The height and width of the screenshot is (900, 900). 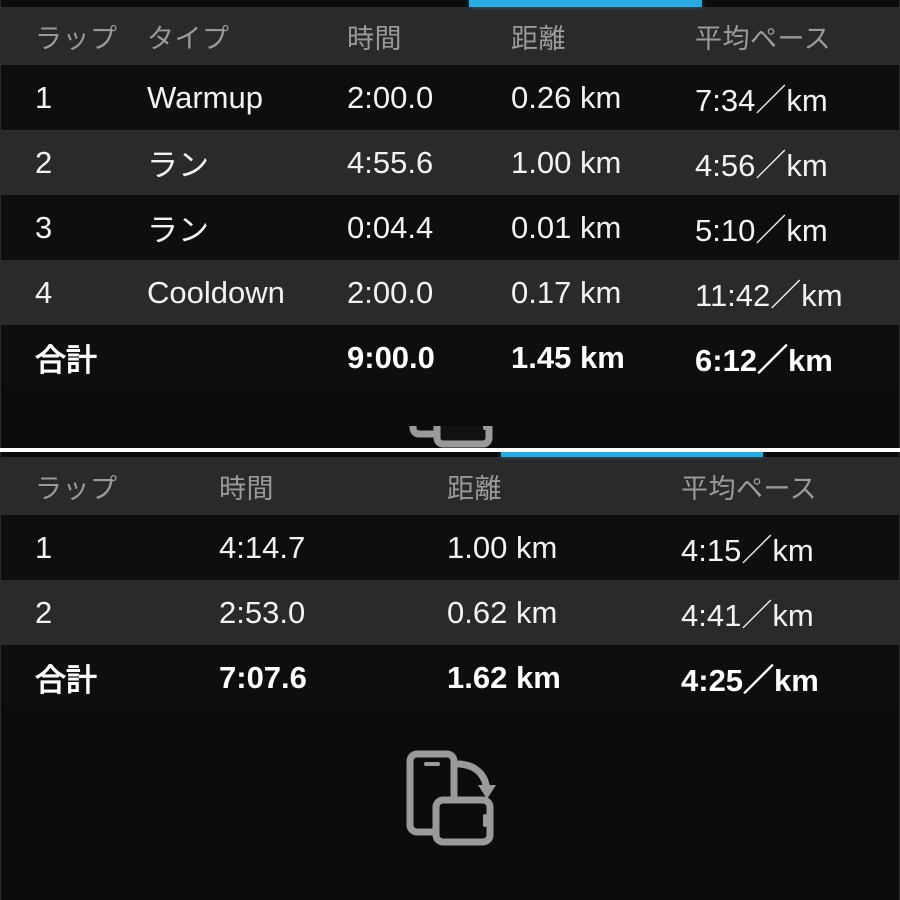 I want to click on table-row: 1 4:14.7 1.00 km 4:15／km, so click(x=450, y=547).